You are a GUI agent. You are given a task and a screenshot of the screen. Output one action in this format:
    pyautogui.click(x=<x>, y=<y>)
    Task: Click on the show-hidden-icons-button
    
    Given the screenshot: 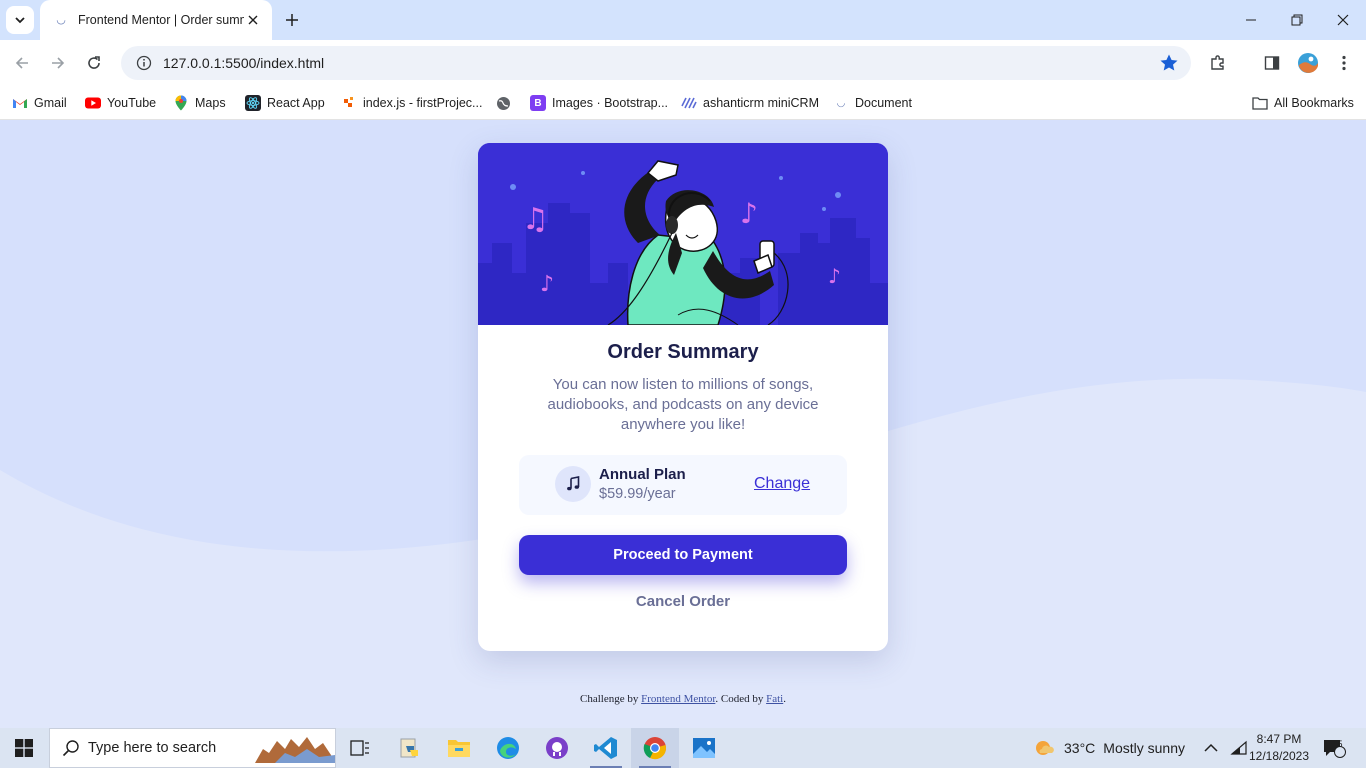 What is the action you would take?
    pyautogui.click(x=1211, y=748)
    